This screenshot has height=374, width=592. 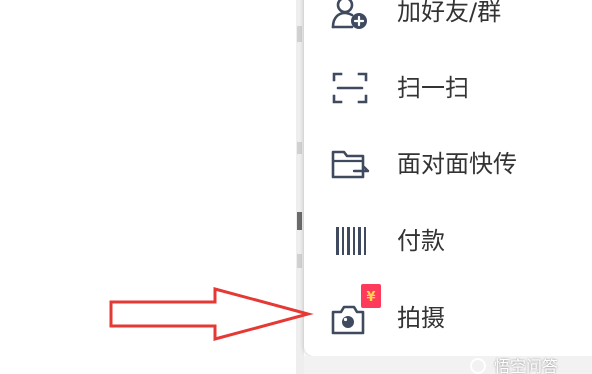 I want to click on badge-text: ¥, so click(x=370, y=297).